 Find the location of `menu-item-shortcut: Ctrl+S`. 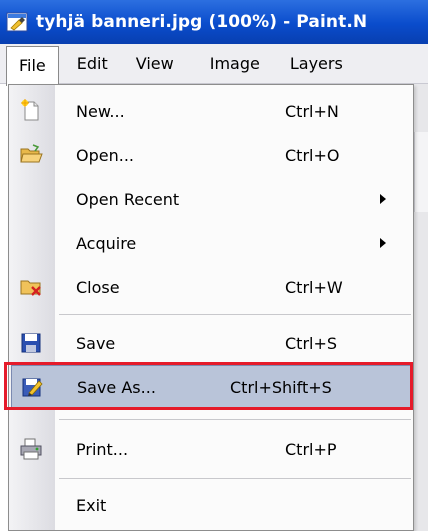

menu-item-shortcut: Ctrl+S is located at coordinates (311, 343).